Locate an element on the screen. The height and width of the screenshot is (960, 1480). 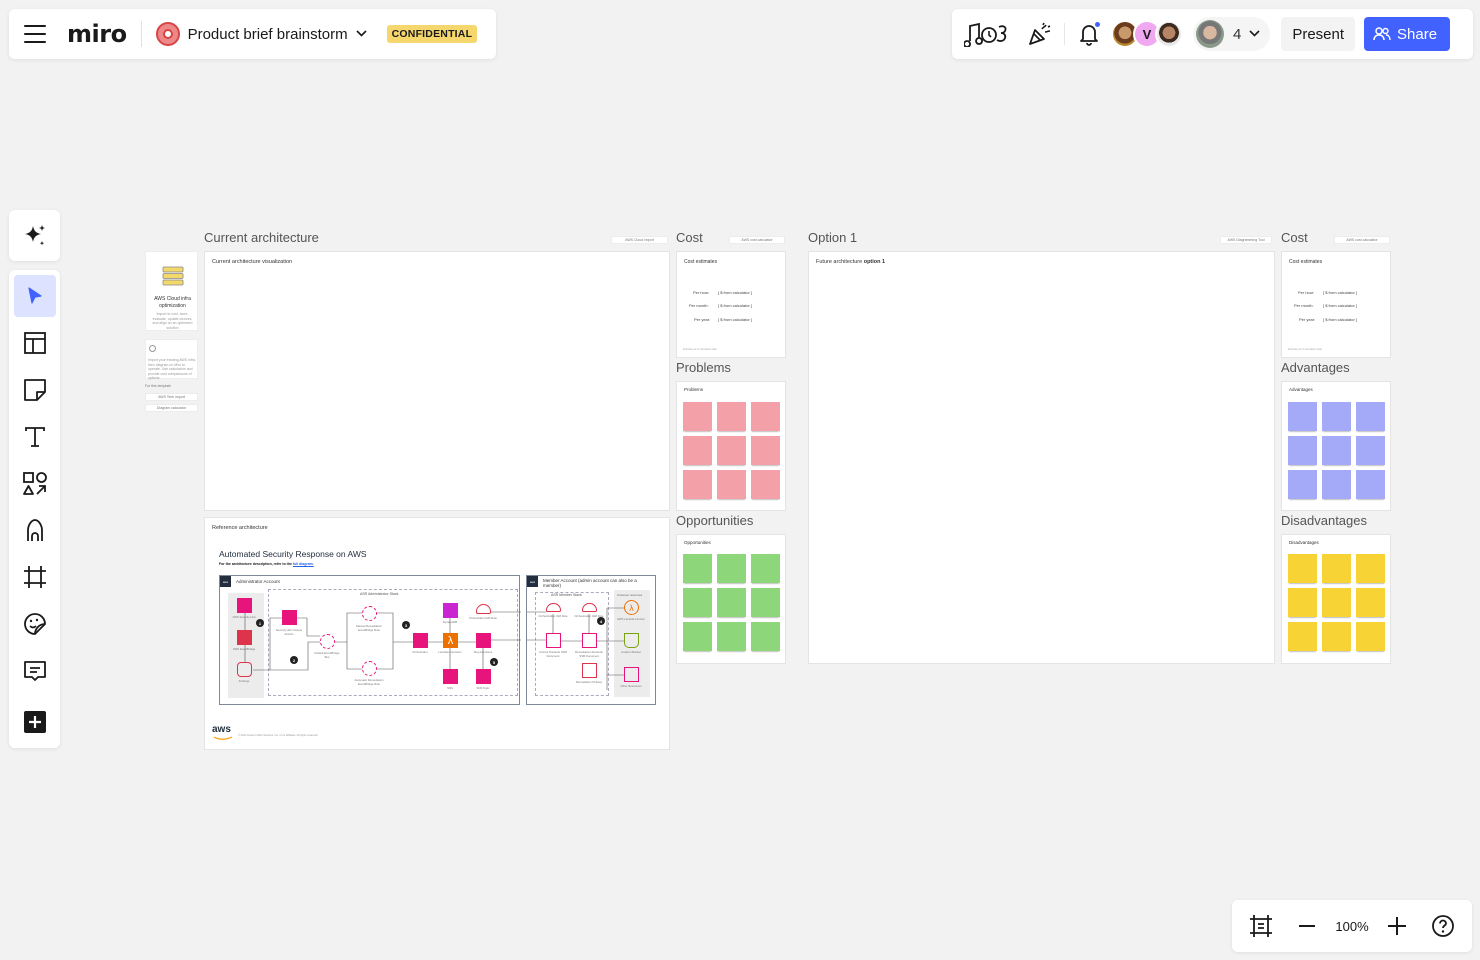
cost-row-value: [ $ from calculator ] is located at coordinates (735, 292).